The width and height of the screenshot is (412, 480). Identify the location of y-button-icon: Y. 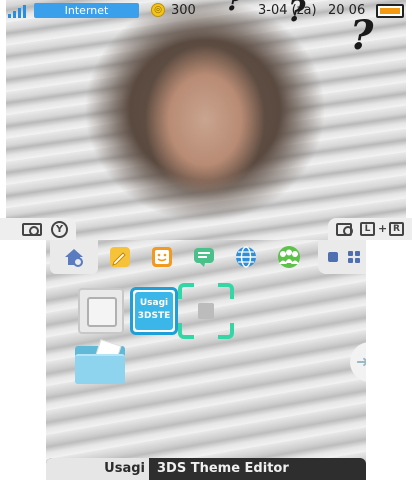
(59, 229).